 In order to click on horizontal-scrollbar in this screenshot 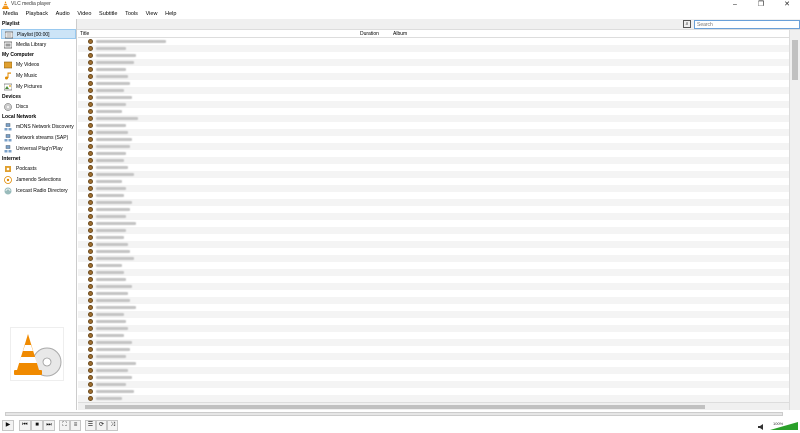, I will do `click(433, 406)`.